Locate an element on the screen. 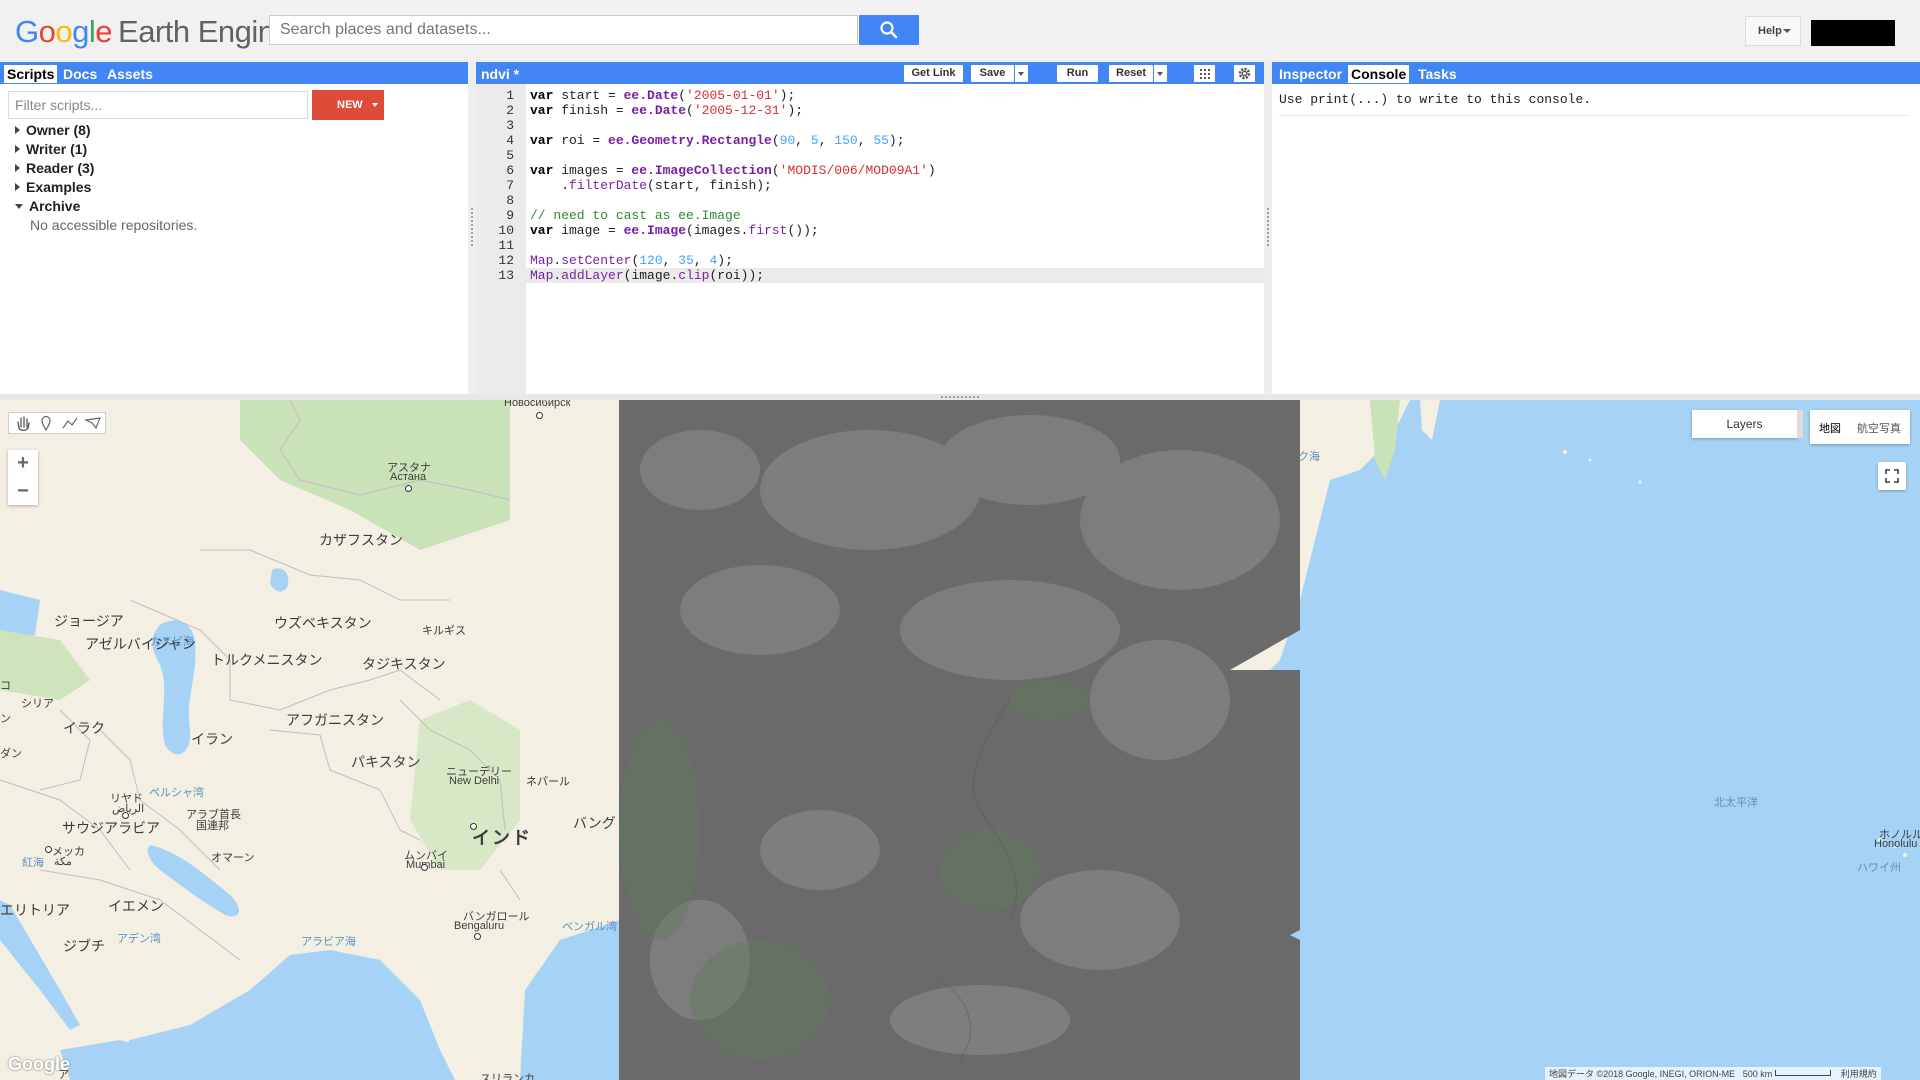 The width and height of the screenshot is (1920, 1080). tree-item-examples: Examples is located at coordinates (53, 187).